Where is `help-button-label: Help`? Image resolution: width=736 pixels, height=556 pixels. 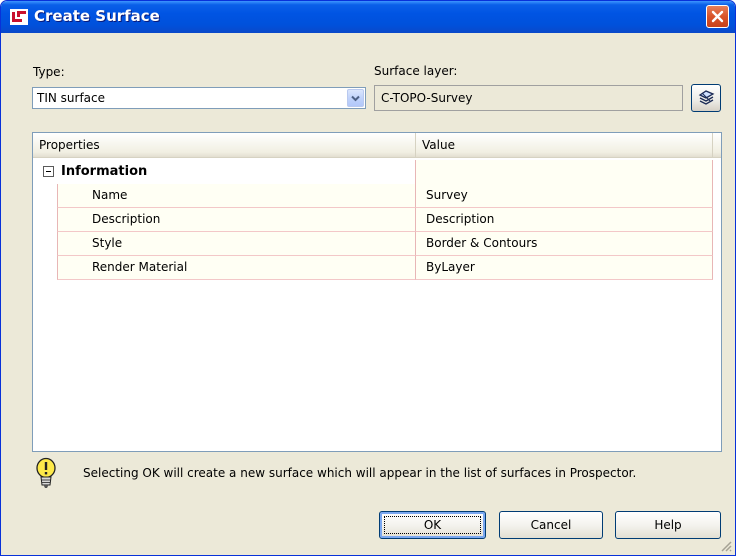 help-button-label: Help is located at coordinates (668, 525).